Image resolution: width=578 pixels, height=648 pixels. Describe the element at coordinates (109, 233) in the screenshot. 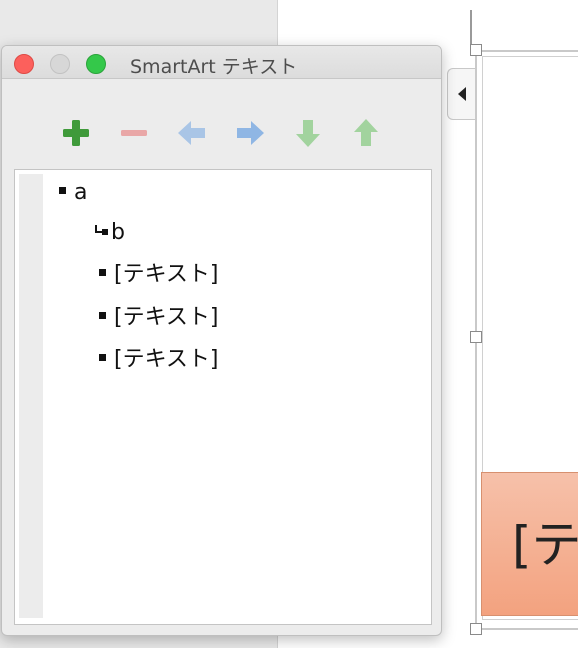

I see `list-item-sub: b` at that location.